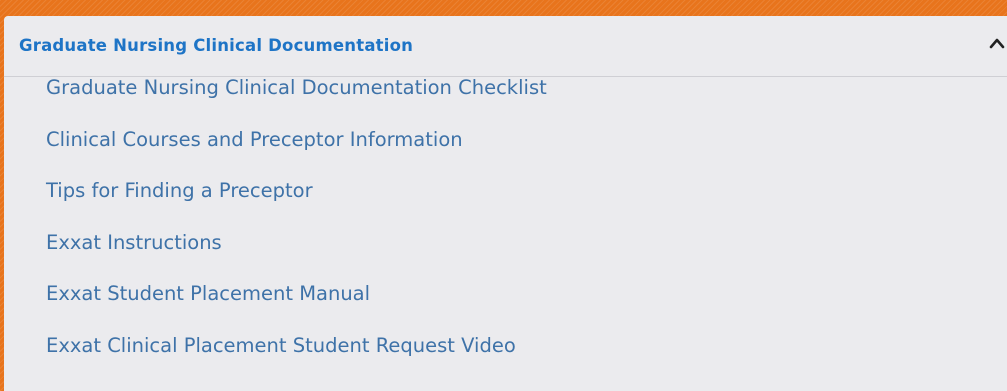  I want to click on finding-preceptor-tips-link: Tips for Finding a Preceptor, so click(179, 191).